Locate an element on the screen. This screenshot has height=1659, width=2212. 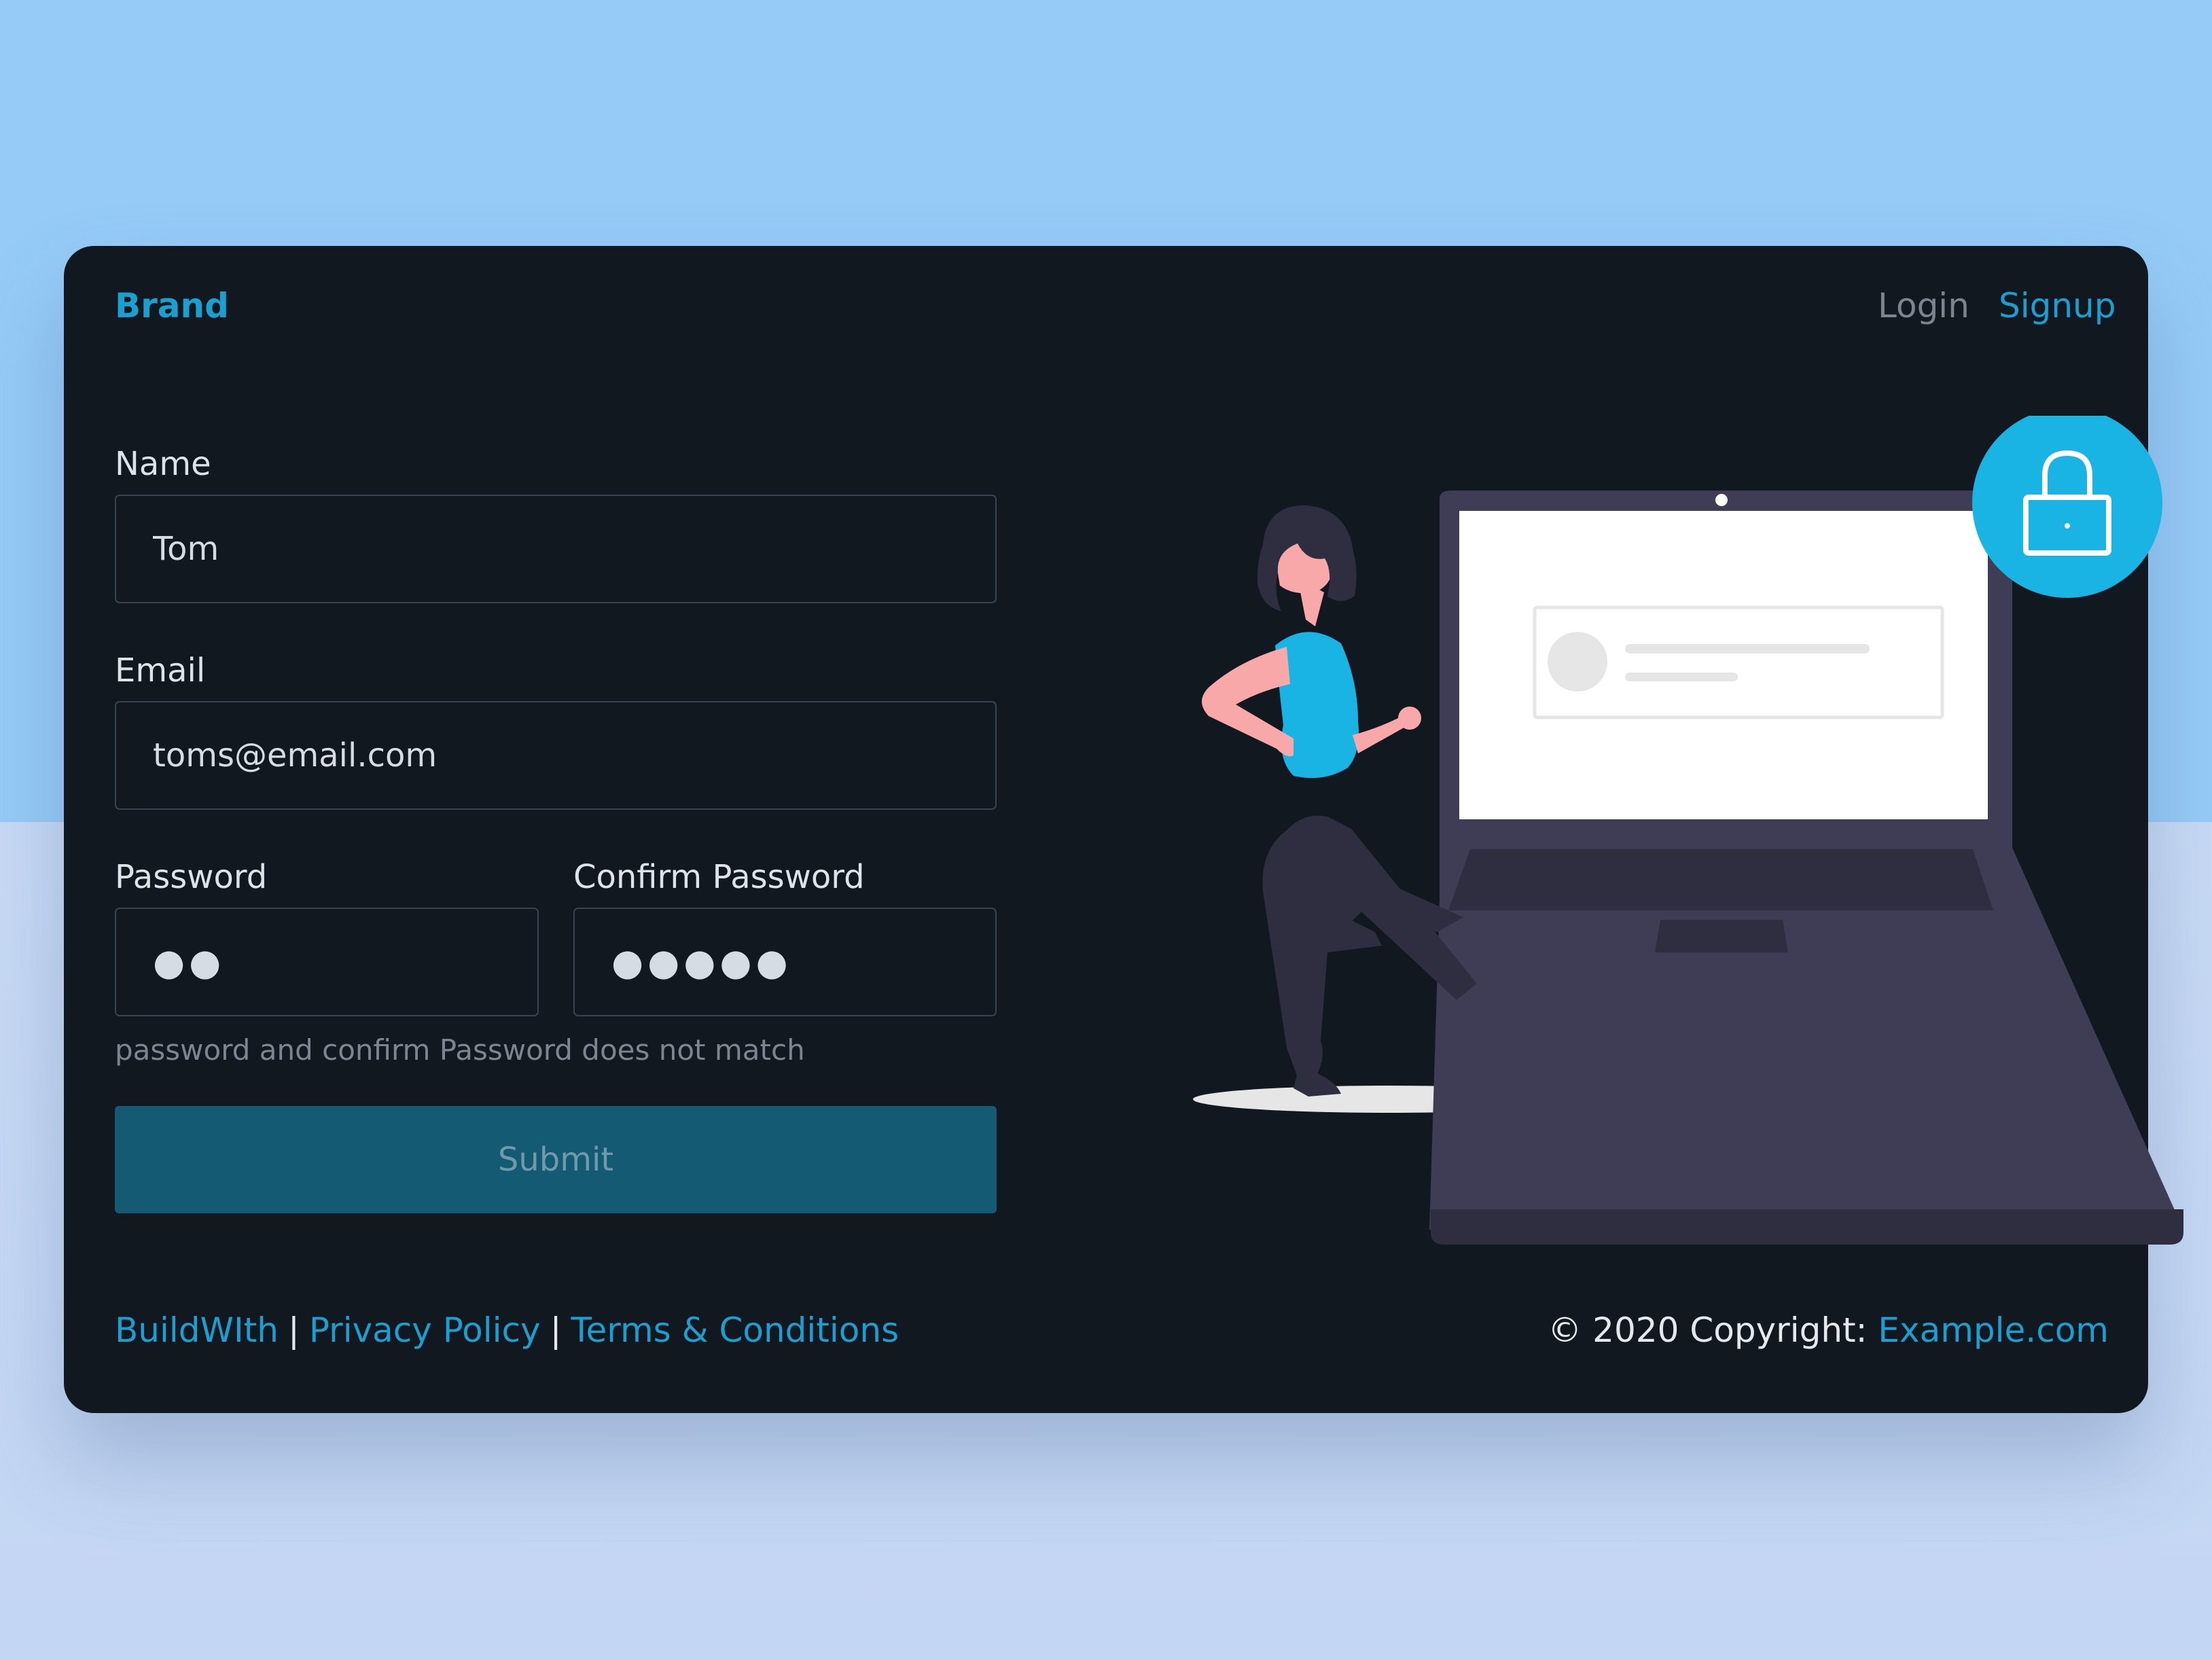
person-illustration is located at coordinates (1339, 800).